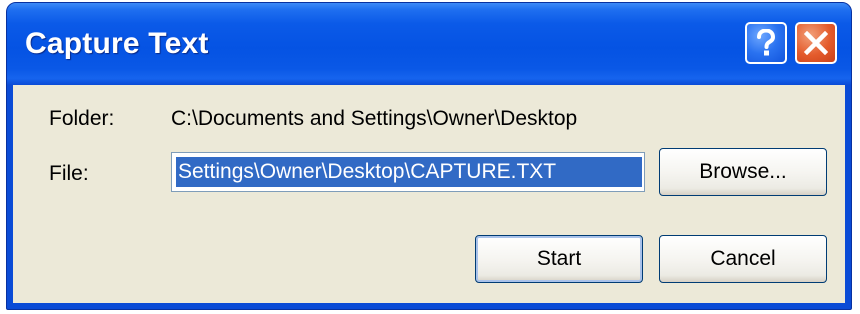 This screenshot has height=314, width=860. I want to click on question-mark-icon, so click(766, 42).